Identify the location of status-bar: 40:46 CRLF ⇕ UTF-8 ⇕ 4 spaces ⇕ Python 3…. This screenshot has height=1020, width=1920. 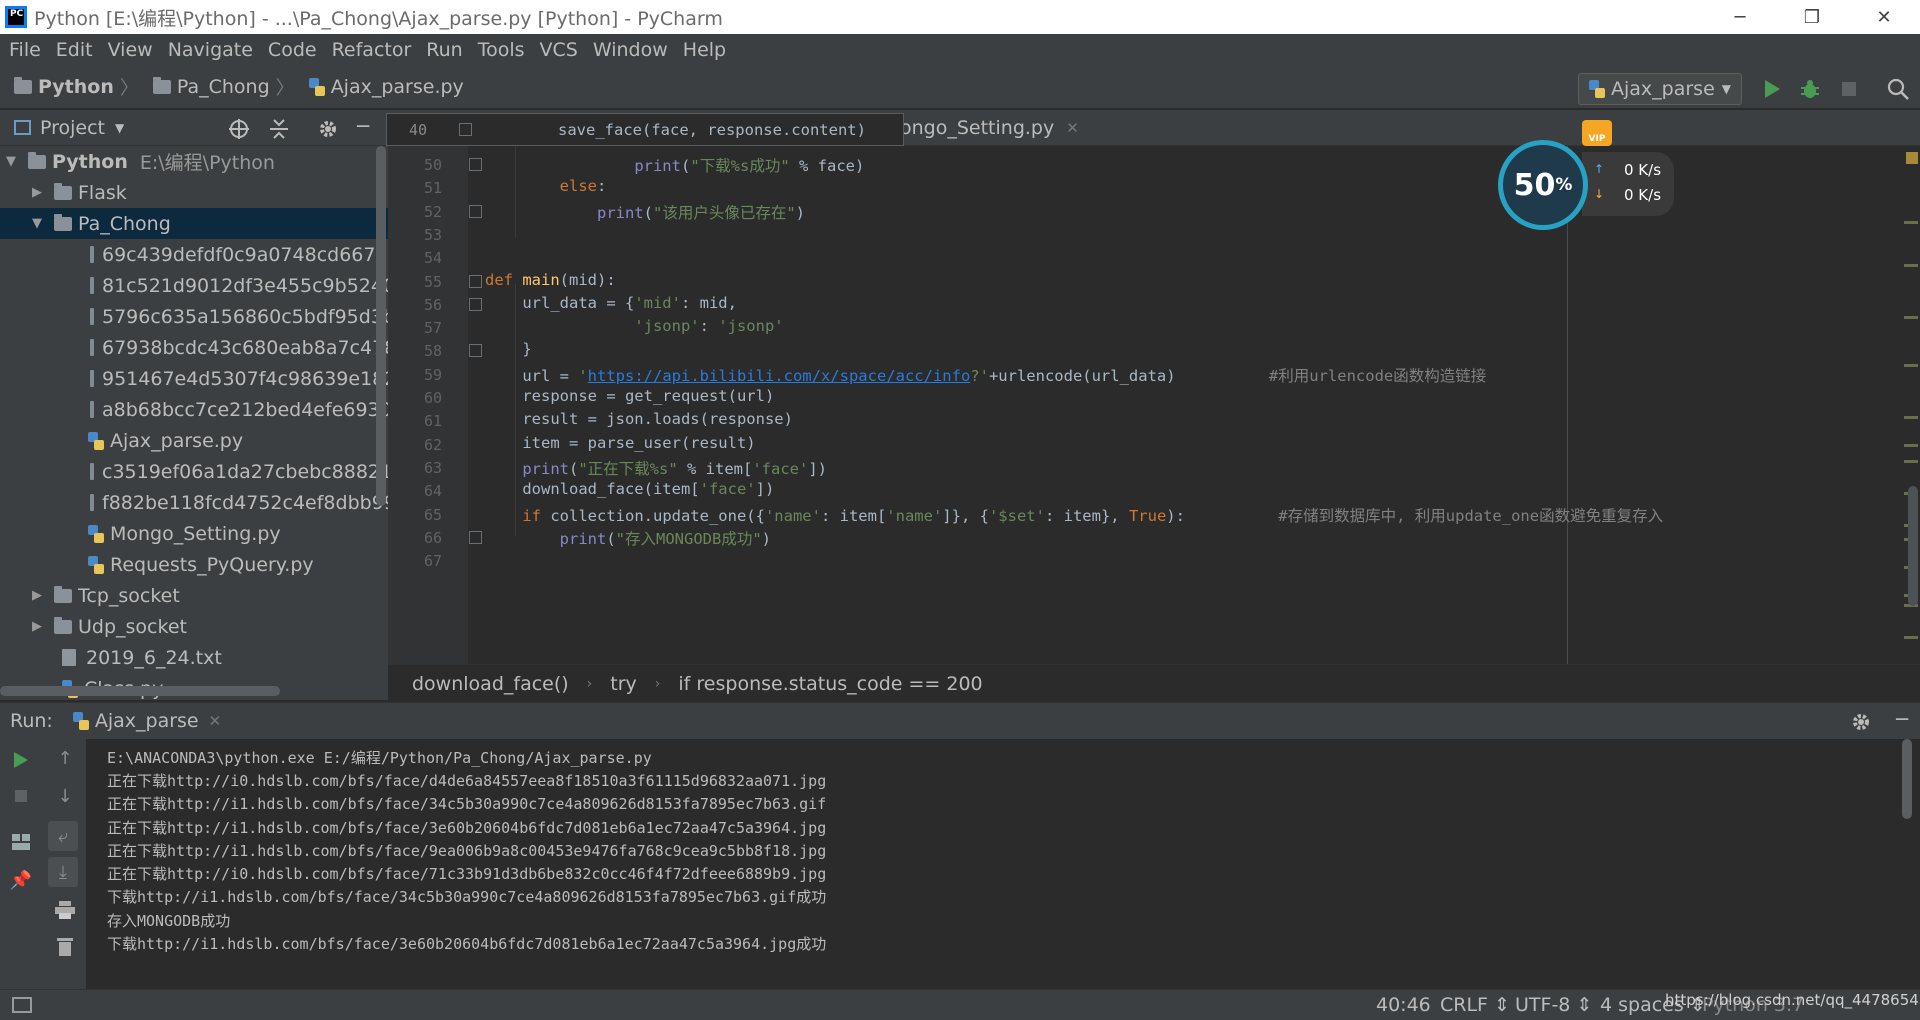
(960, 1004).